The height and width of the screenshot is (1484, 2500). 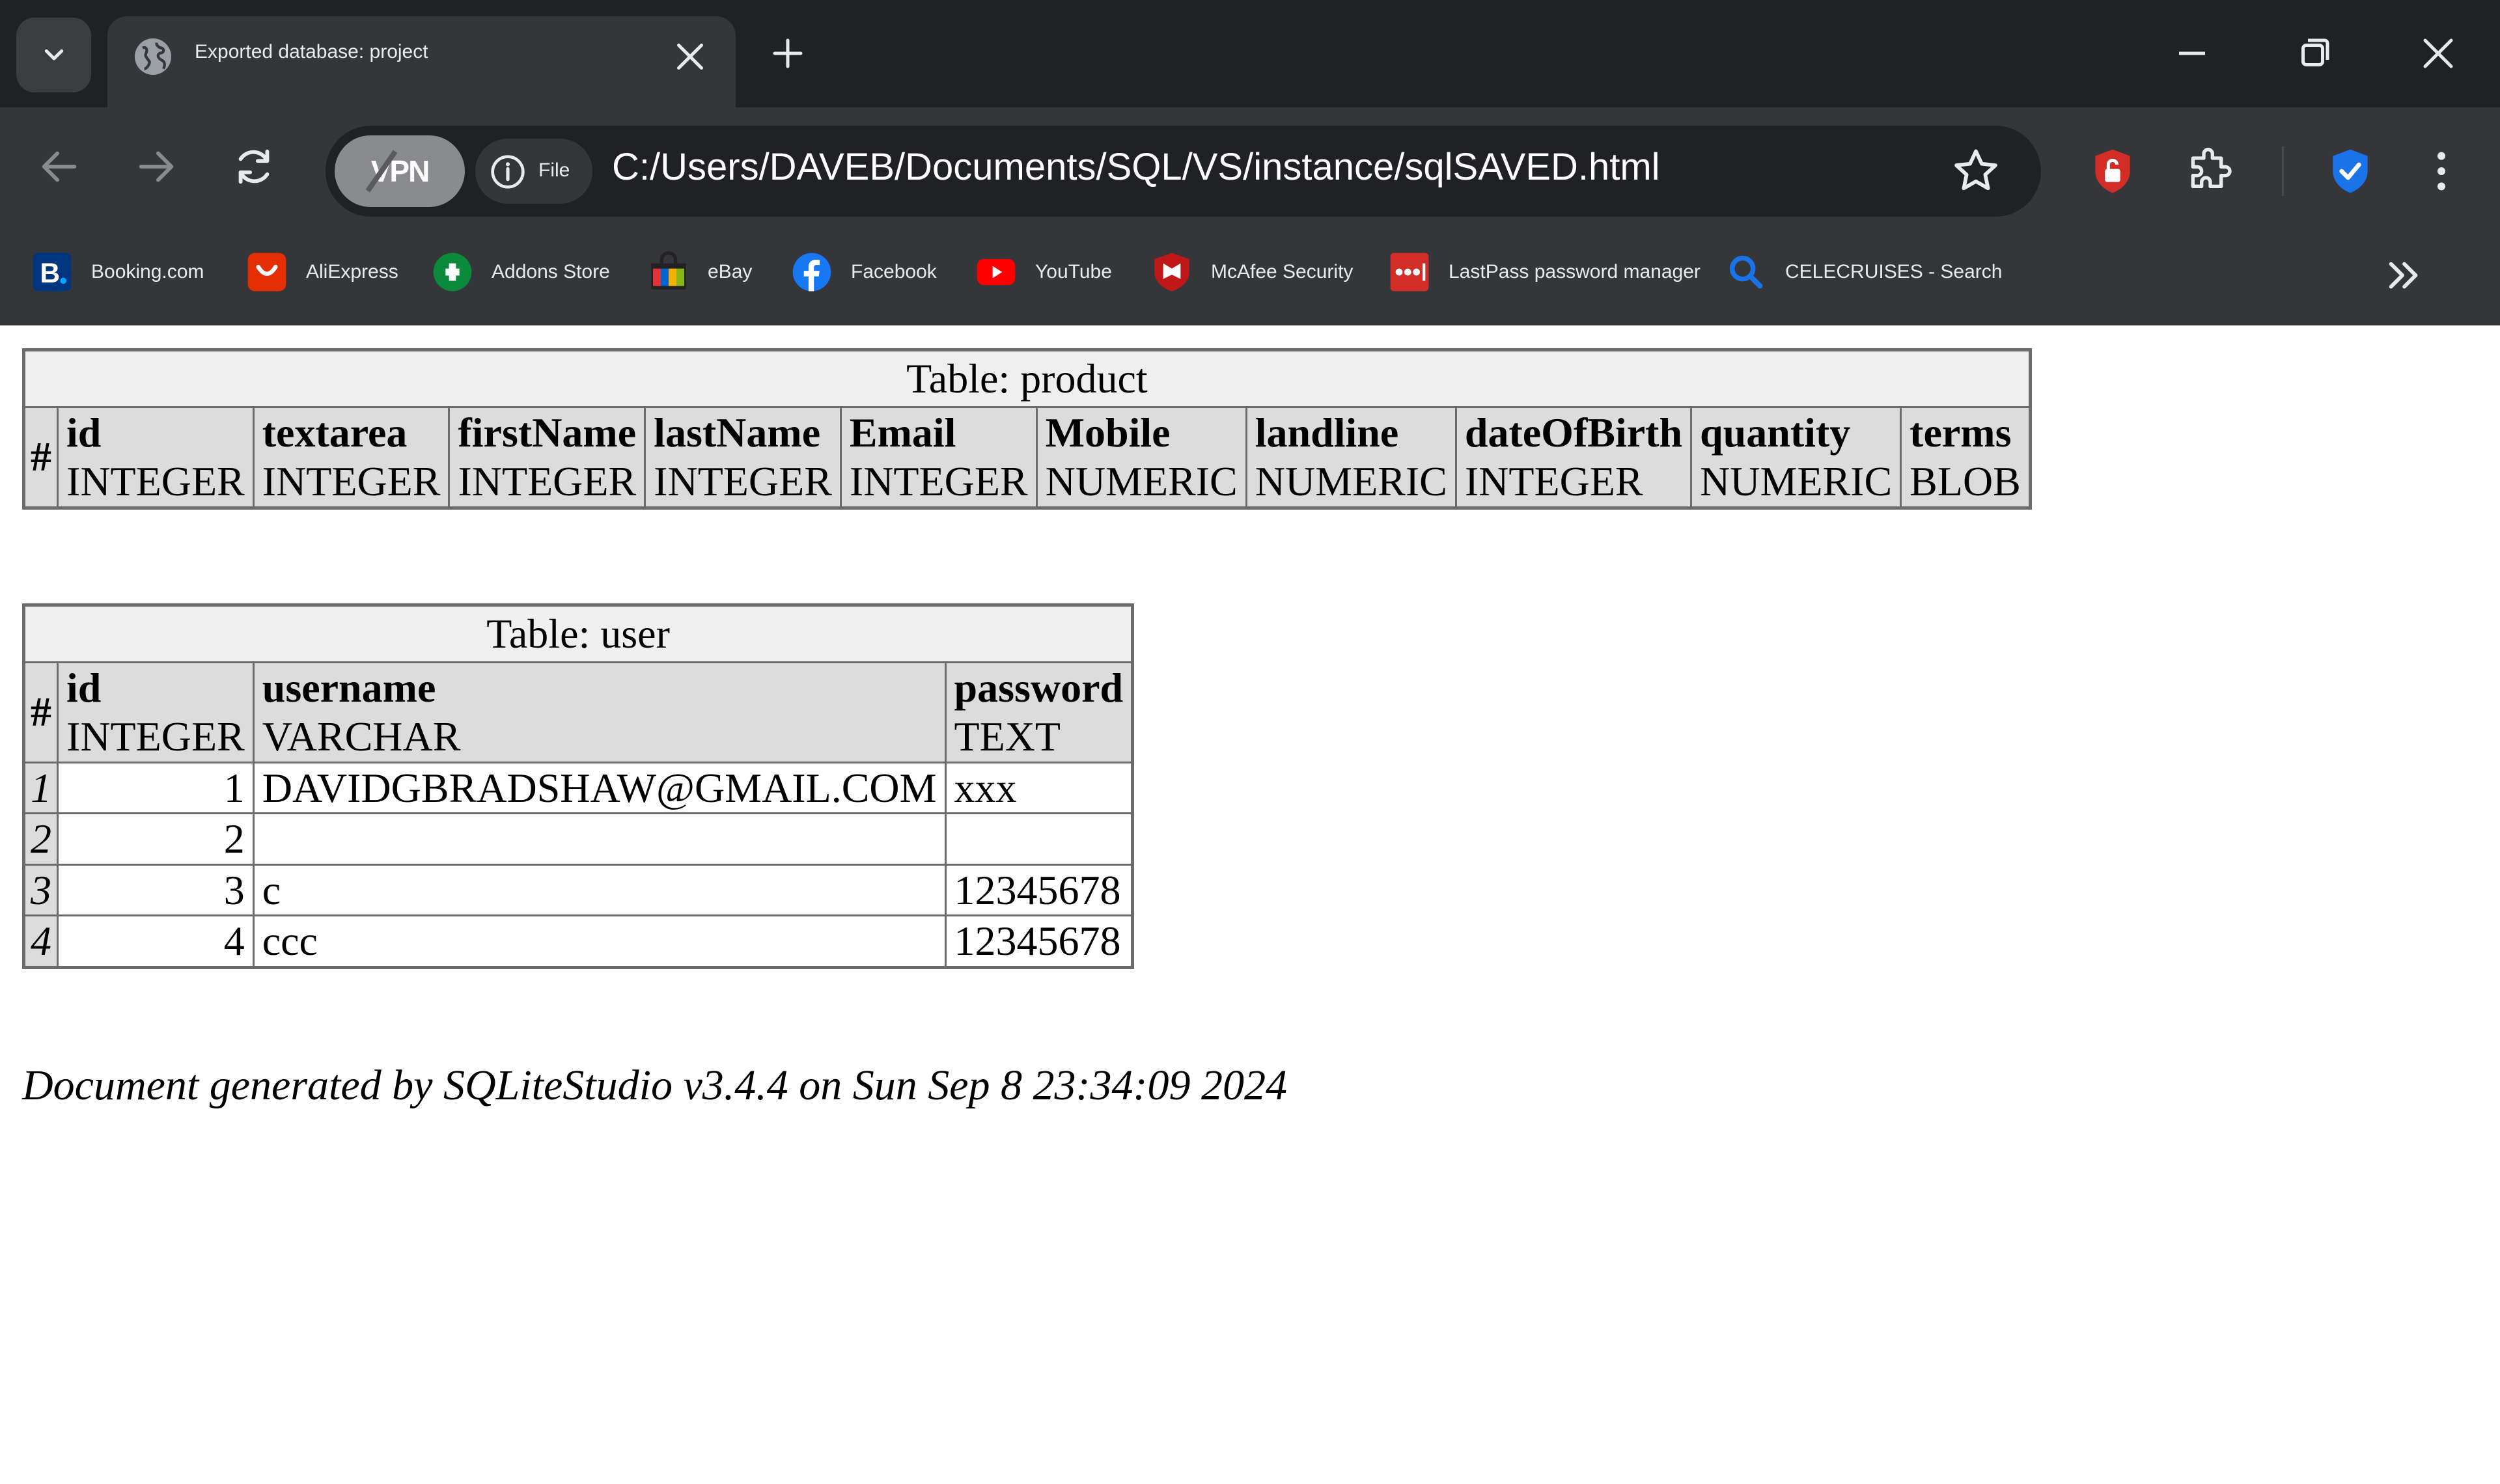 What do you see at coordinates (599, 890) in the screenshot?
I see `cell-username: c` at bounding box center [599, 890].